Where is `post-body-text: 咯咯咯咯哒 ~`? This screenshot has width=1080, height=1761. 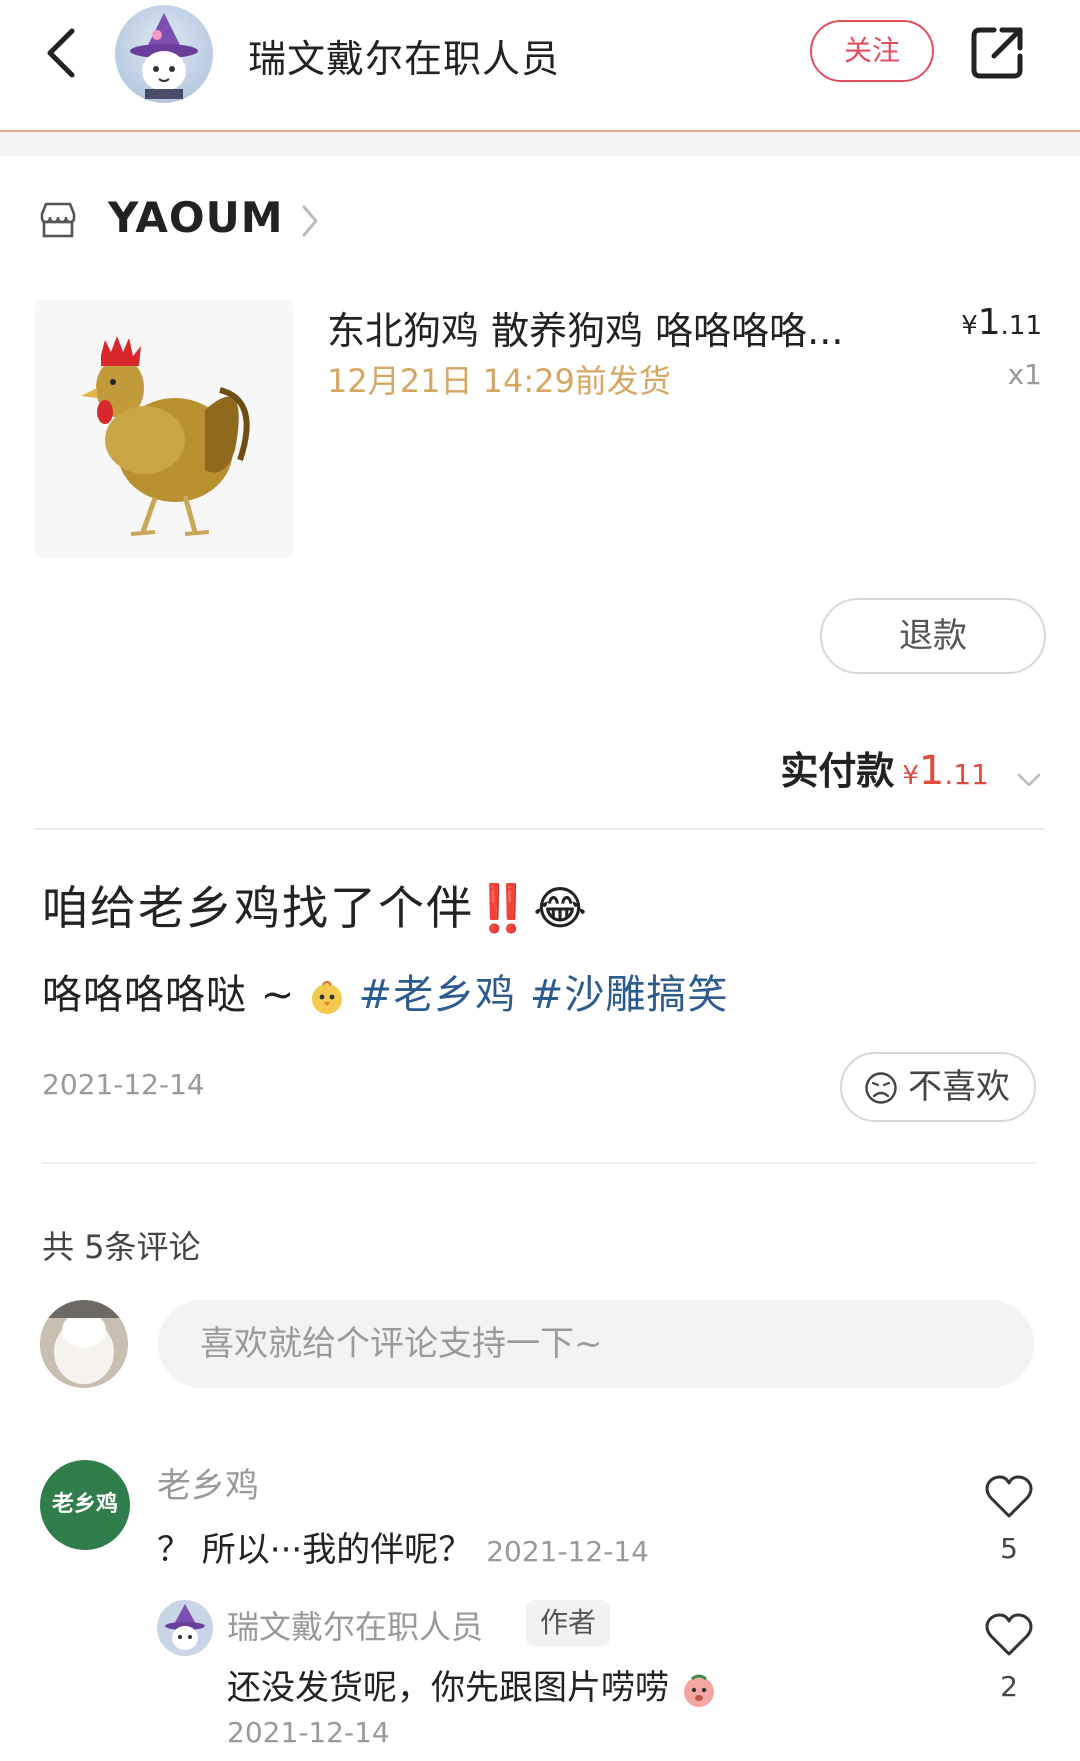
post-body-text: 咯咯咯咯哒 ~ is located at coordinates (169, 995).